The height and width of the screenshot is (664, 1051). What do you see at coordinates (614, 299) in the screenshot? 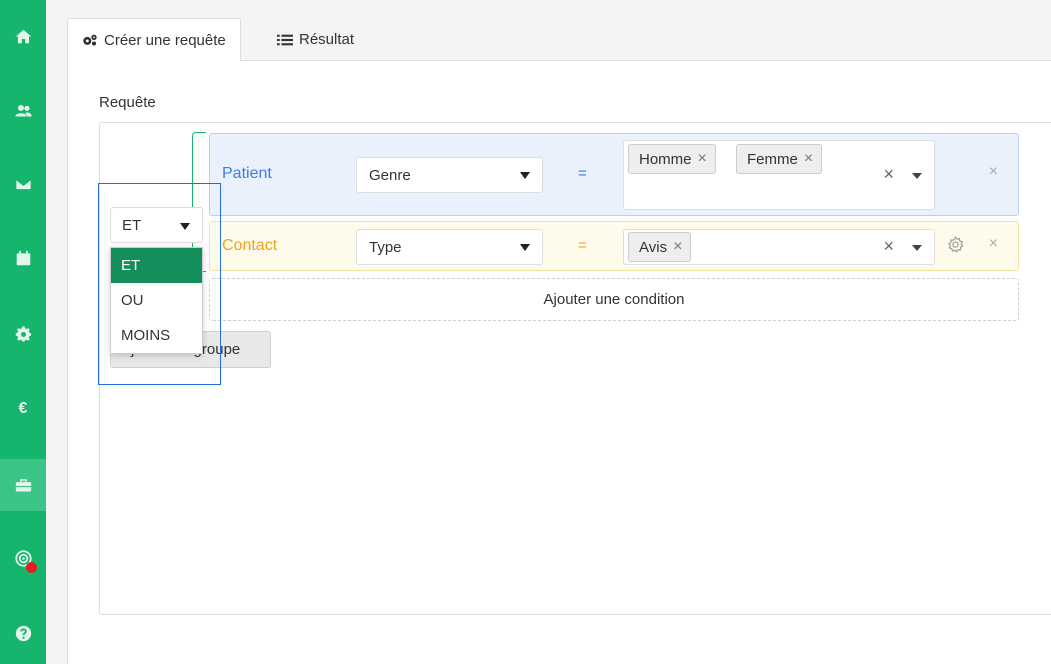
I see `add-condition-button: Ajouter une condition` at bounding box center [614, 299].